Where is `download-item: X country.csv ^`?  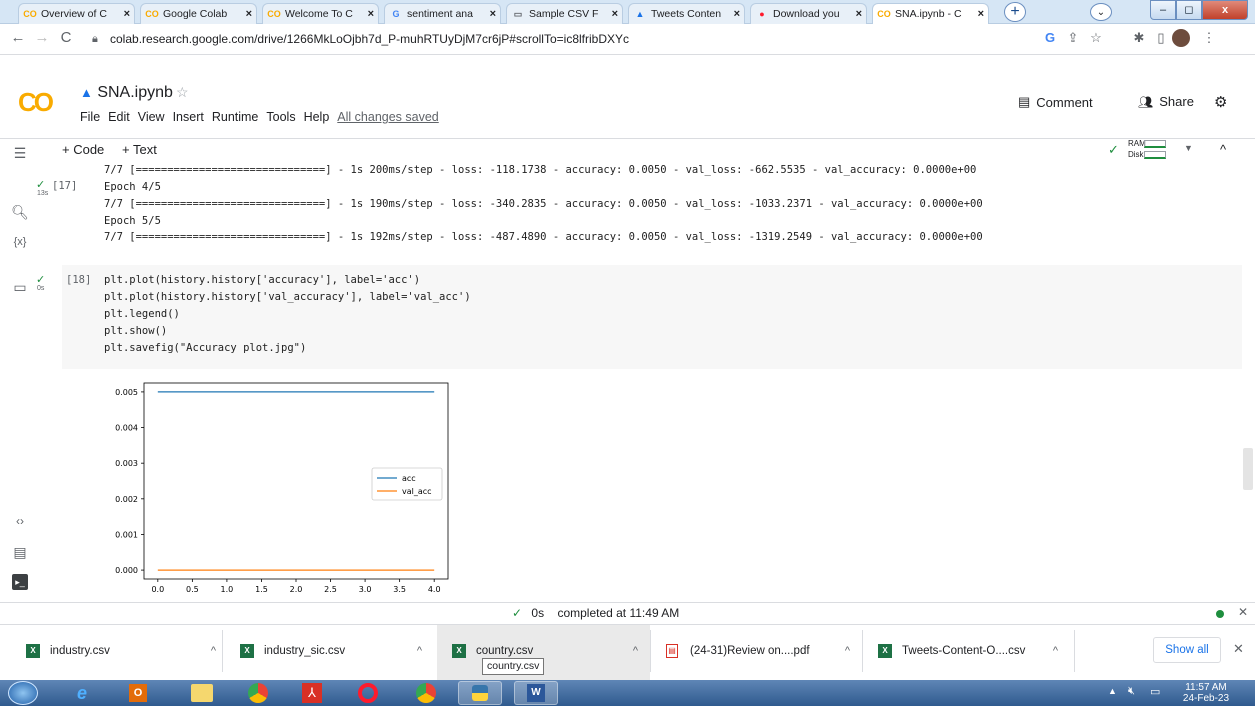
download-item: X country.csv ^ is located at coordinates (545, 651).